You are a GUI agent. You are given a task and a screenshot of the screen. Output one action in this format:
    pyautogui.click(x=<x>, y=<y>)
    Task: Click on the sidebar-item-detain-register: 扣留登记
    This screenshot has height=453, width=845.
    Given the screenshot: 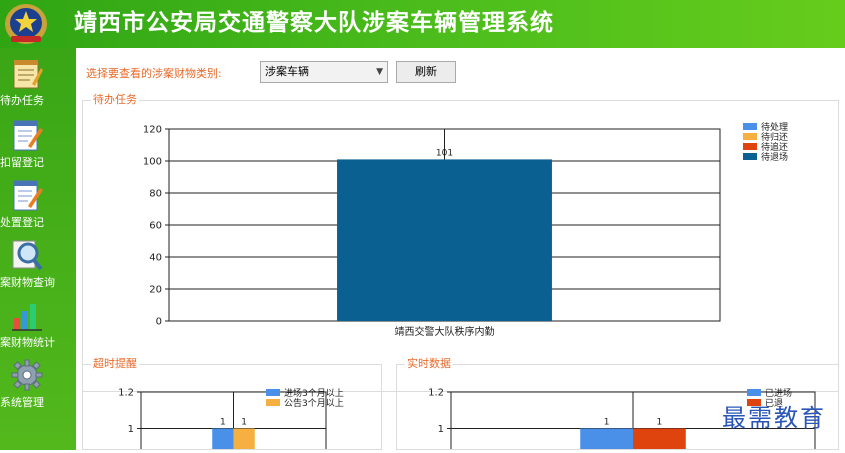 What is the action you would take?
    pyautogui.click(x=38, y=146)
    